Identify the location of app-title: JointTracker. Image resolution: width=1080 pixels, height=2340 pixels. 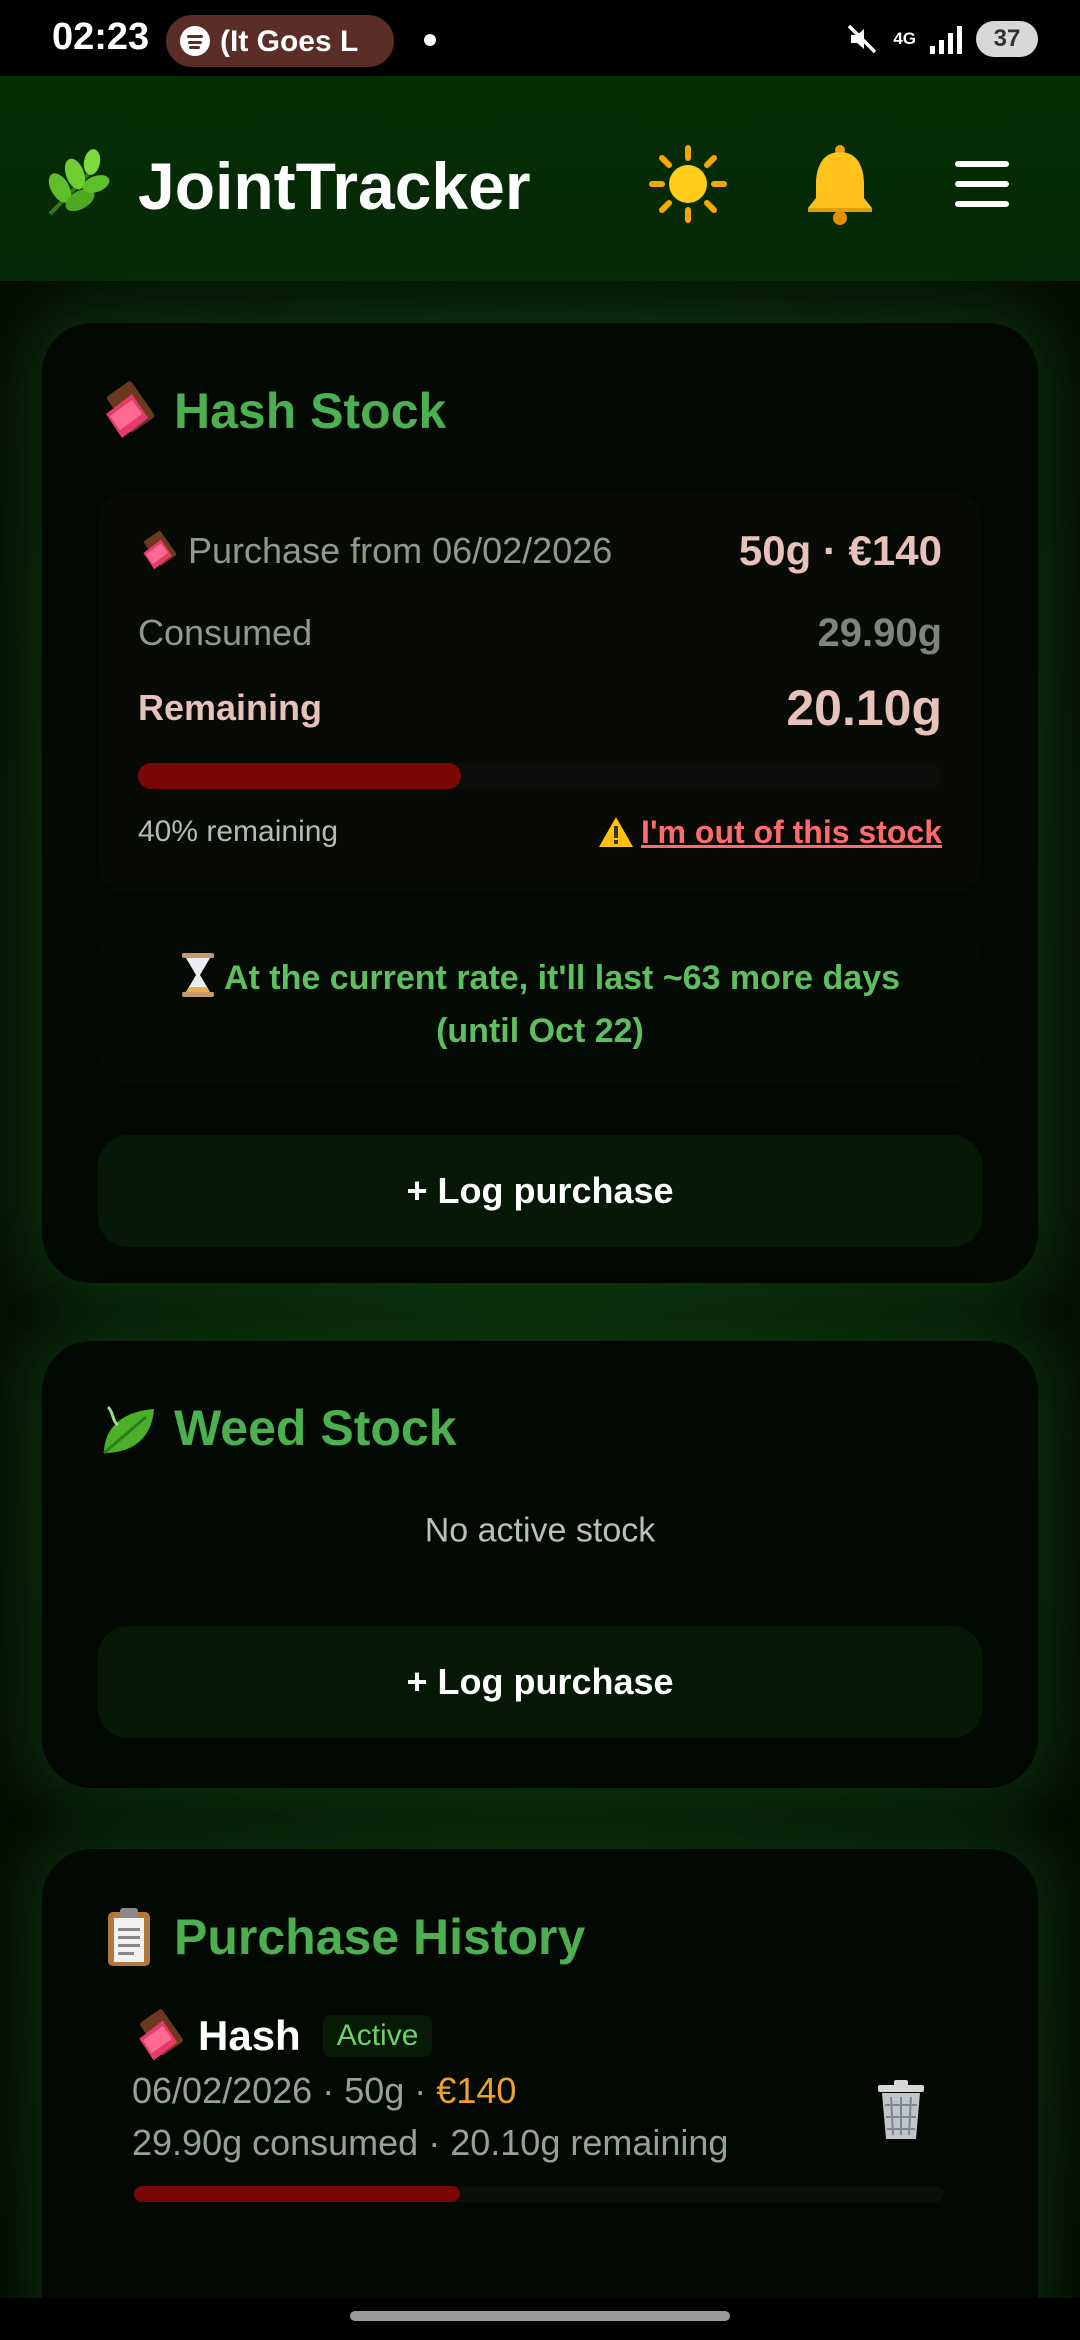
(334, 186).